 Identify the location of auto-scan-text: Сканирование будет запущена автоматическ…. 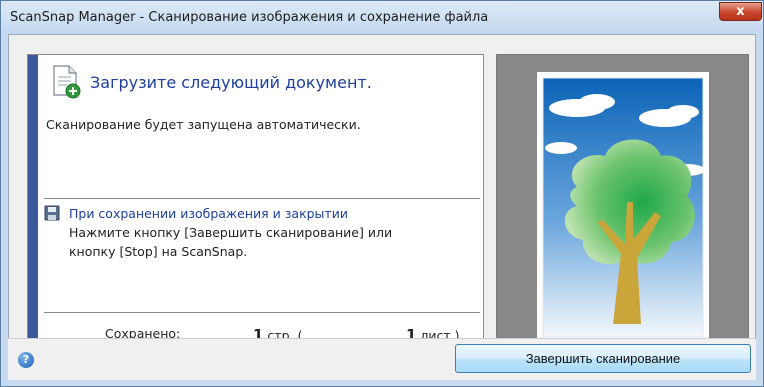
(203, 124).